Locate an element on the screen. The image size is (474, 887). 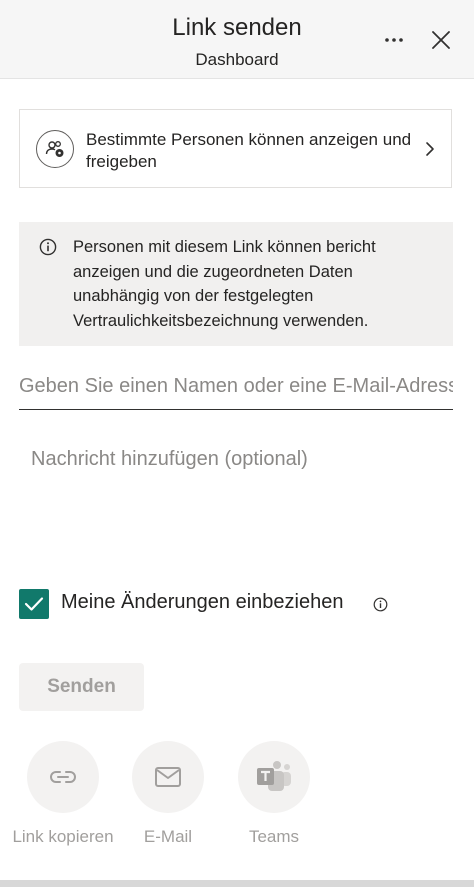
teams-icon is located at coordinates (274, 776).